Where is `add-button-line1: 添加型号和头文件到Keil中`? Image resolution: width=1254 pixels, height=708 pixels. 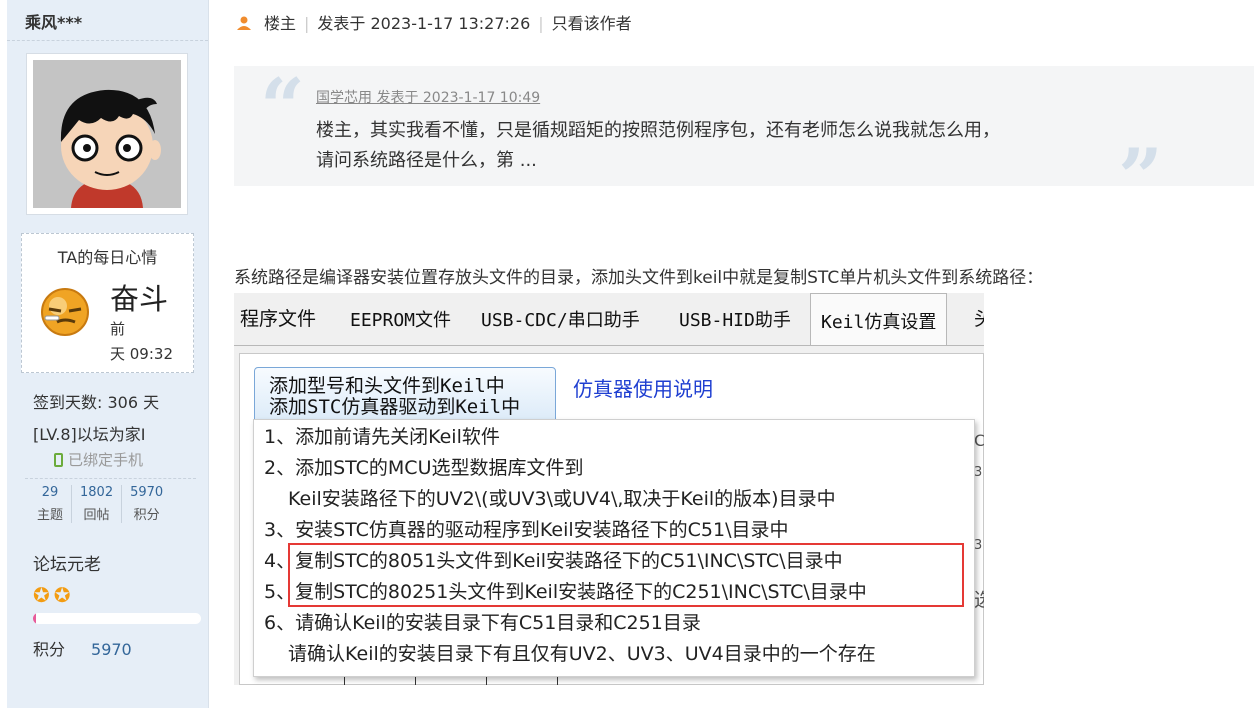
add-button-line1: 添加型号和头文件到Keil中 is located at coordinates (387, 386).